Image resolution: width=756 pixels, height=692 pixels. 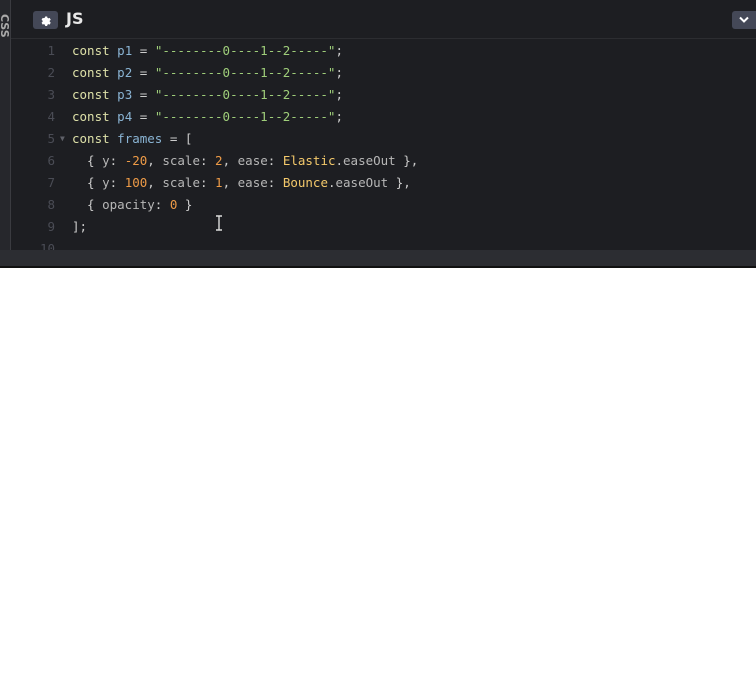 What do you see at coordinates (378, 259) in the screenshot?
I see `panel-resize-bar` at bounding box center [378, 259].